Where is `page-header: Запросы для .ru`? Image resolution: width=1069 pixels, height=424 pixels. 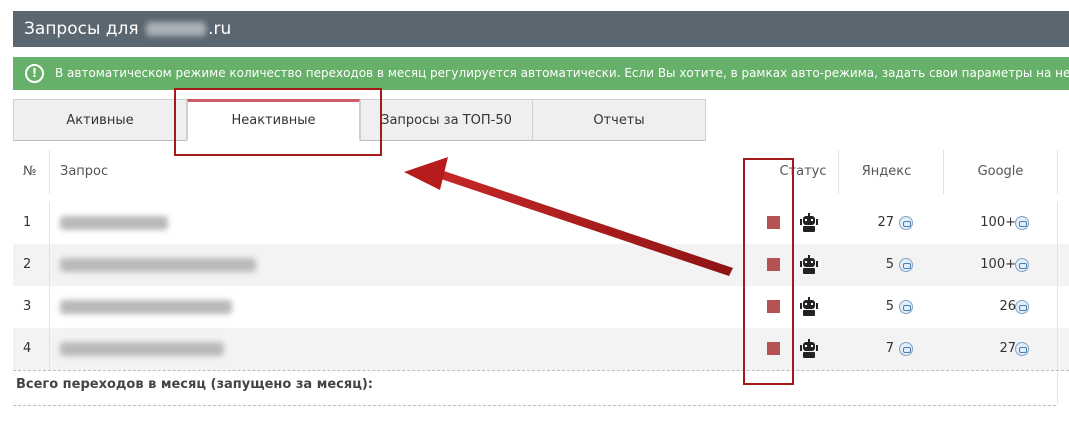
page-header: Запросы для .ru is located at coordinates (541, 29).